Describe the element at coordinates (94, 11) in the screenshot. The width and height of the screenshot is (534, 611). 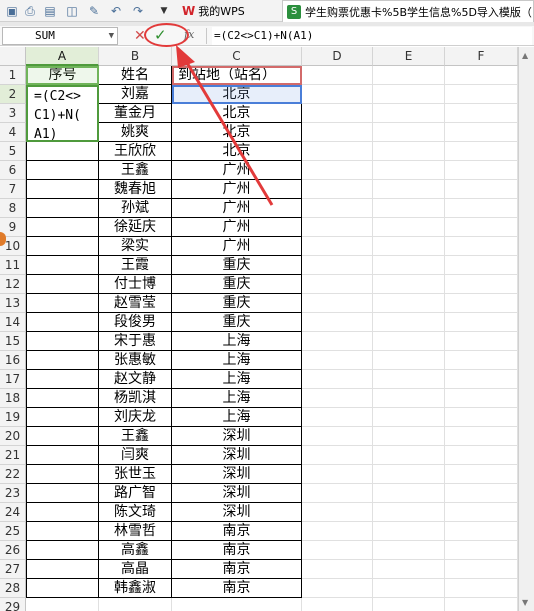
I see `format-painter-icon: ✎` at that location.